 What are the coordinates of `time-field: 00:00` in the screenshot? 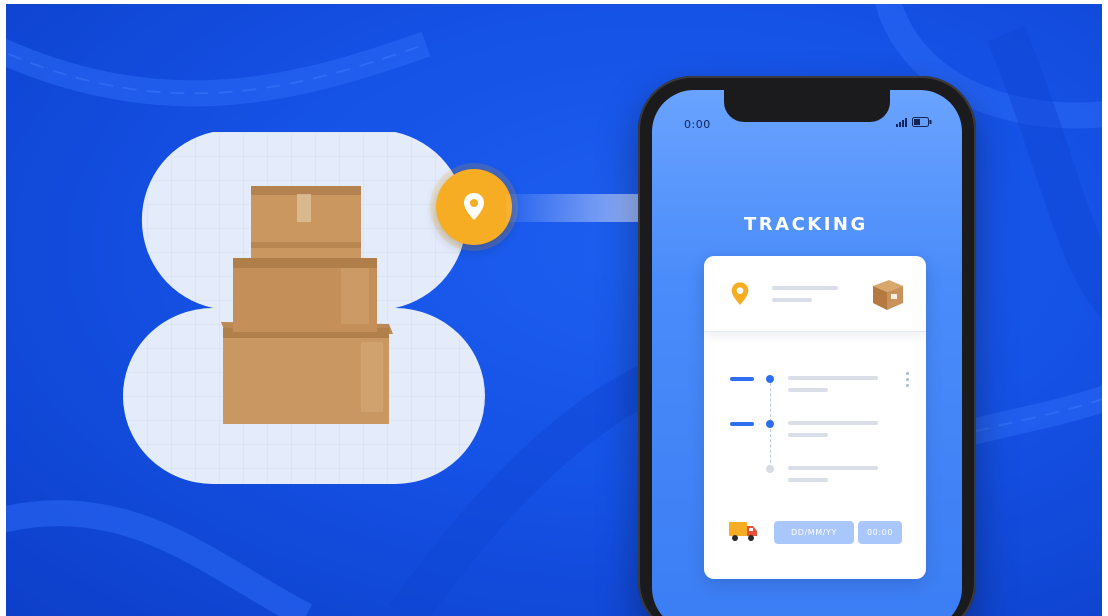 It's located at (880, 532).